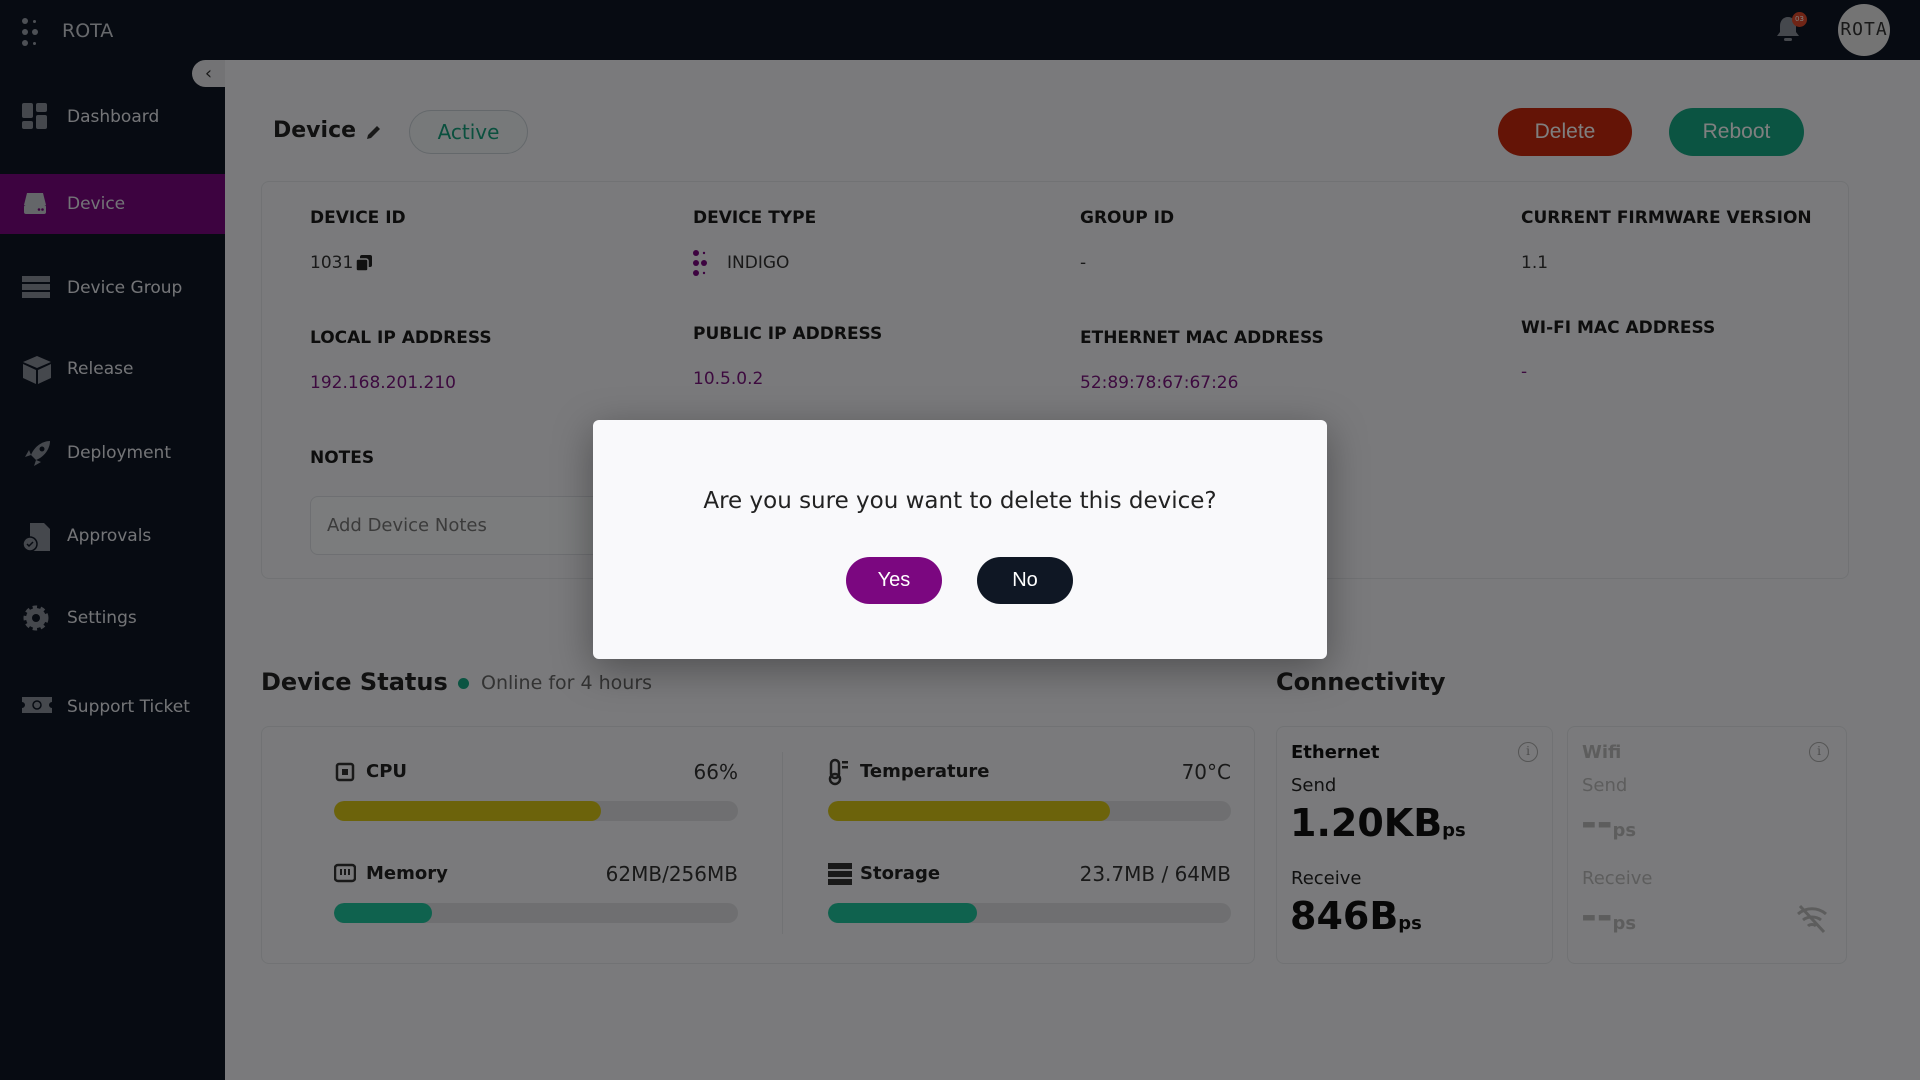 This screenshot has width=1920, height=1080. Describe the element at coordinates (894, 580) in the screenshot. I see `confirm-yes-button: Yes` at that location.